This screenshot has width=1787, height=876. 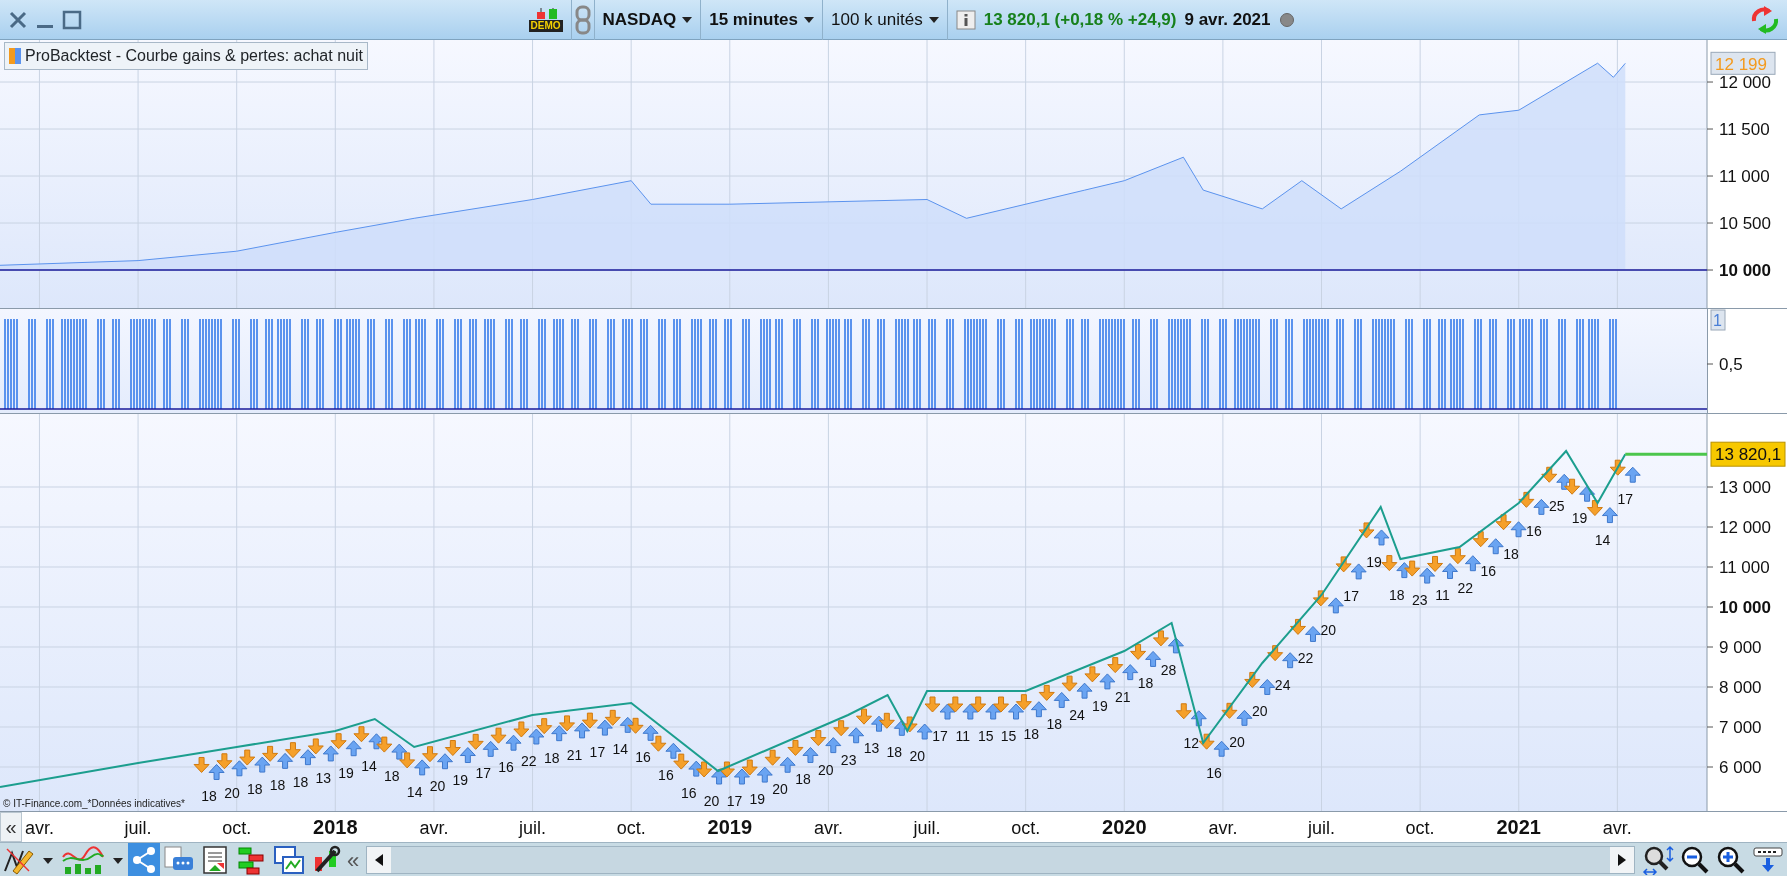 I want to click on right-arrow-icon, so click(x=1622, y=860).